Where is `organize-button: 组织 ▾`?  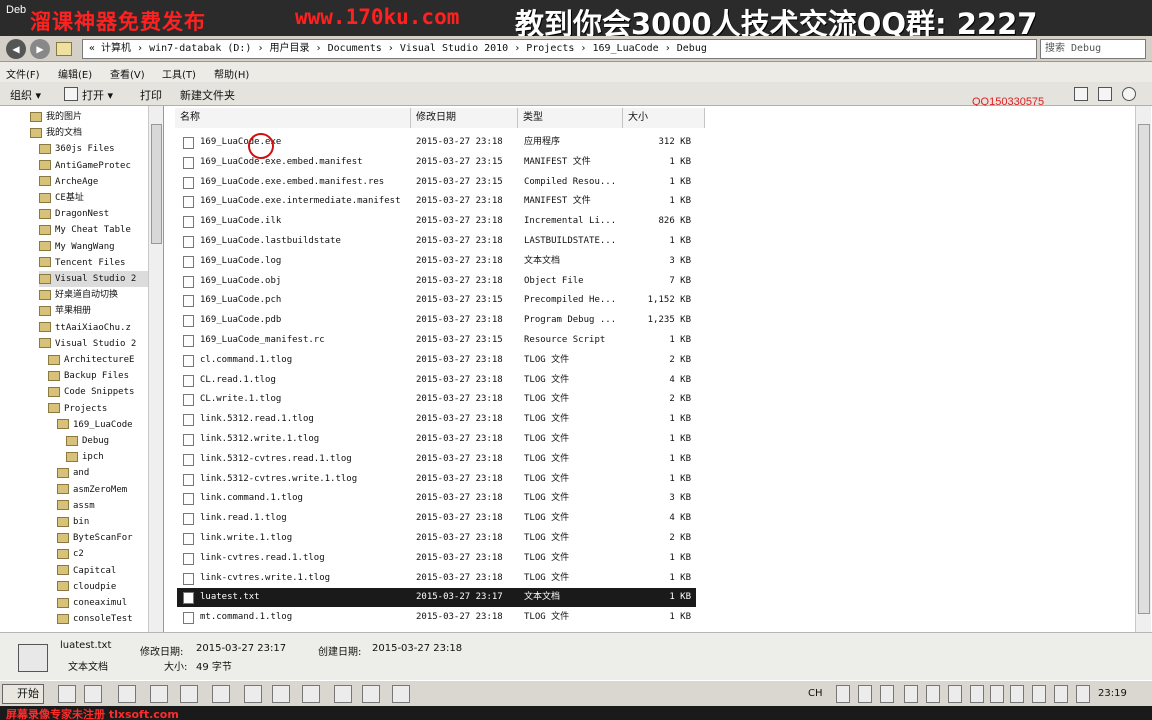 organize-button: 组织 ▾ is located at coordinates (25, 95).